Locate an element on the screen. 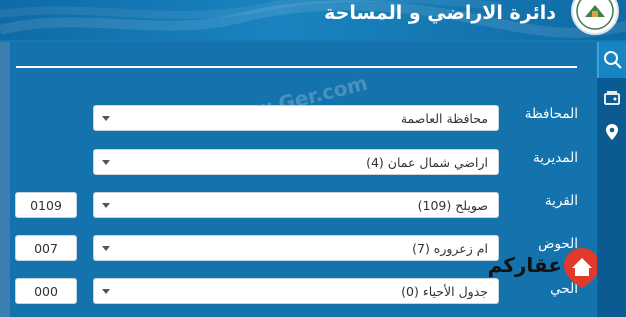  directorate-select: اراضي شمال عمان (4) is located at coordinates (296, 162).